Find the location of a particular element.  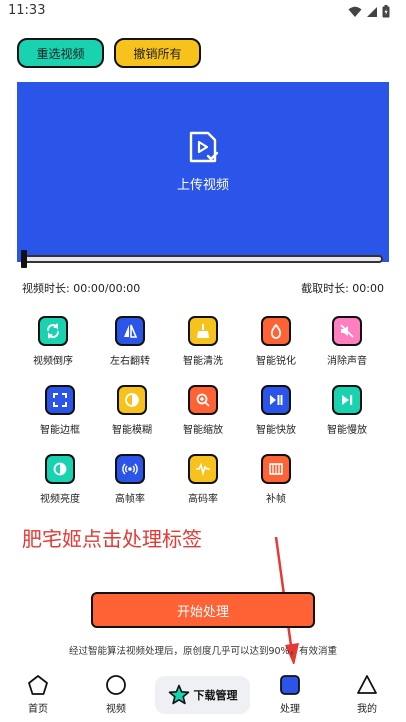

bottom-nav: 首页 视频 下载管理 处理 我的 is located at coordinates (203, 693).